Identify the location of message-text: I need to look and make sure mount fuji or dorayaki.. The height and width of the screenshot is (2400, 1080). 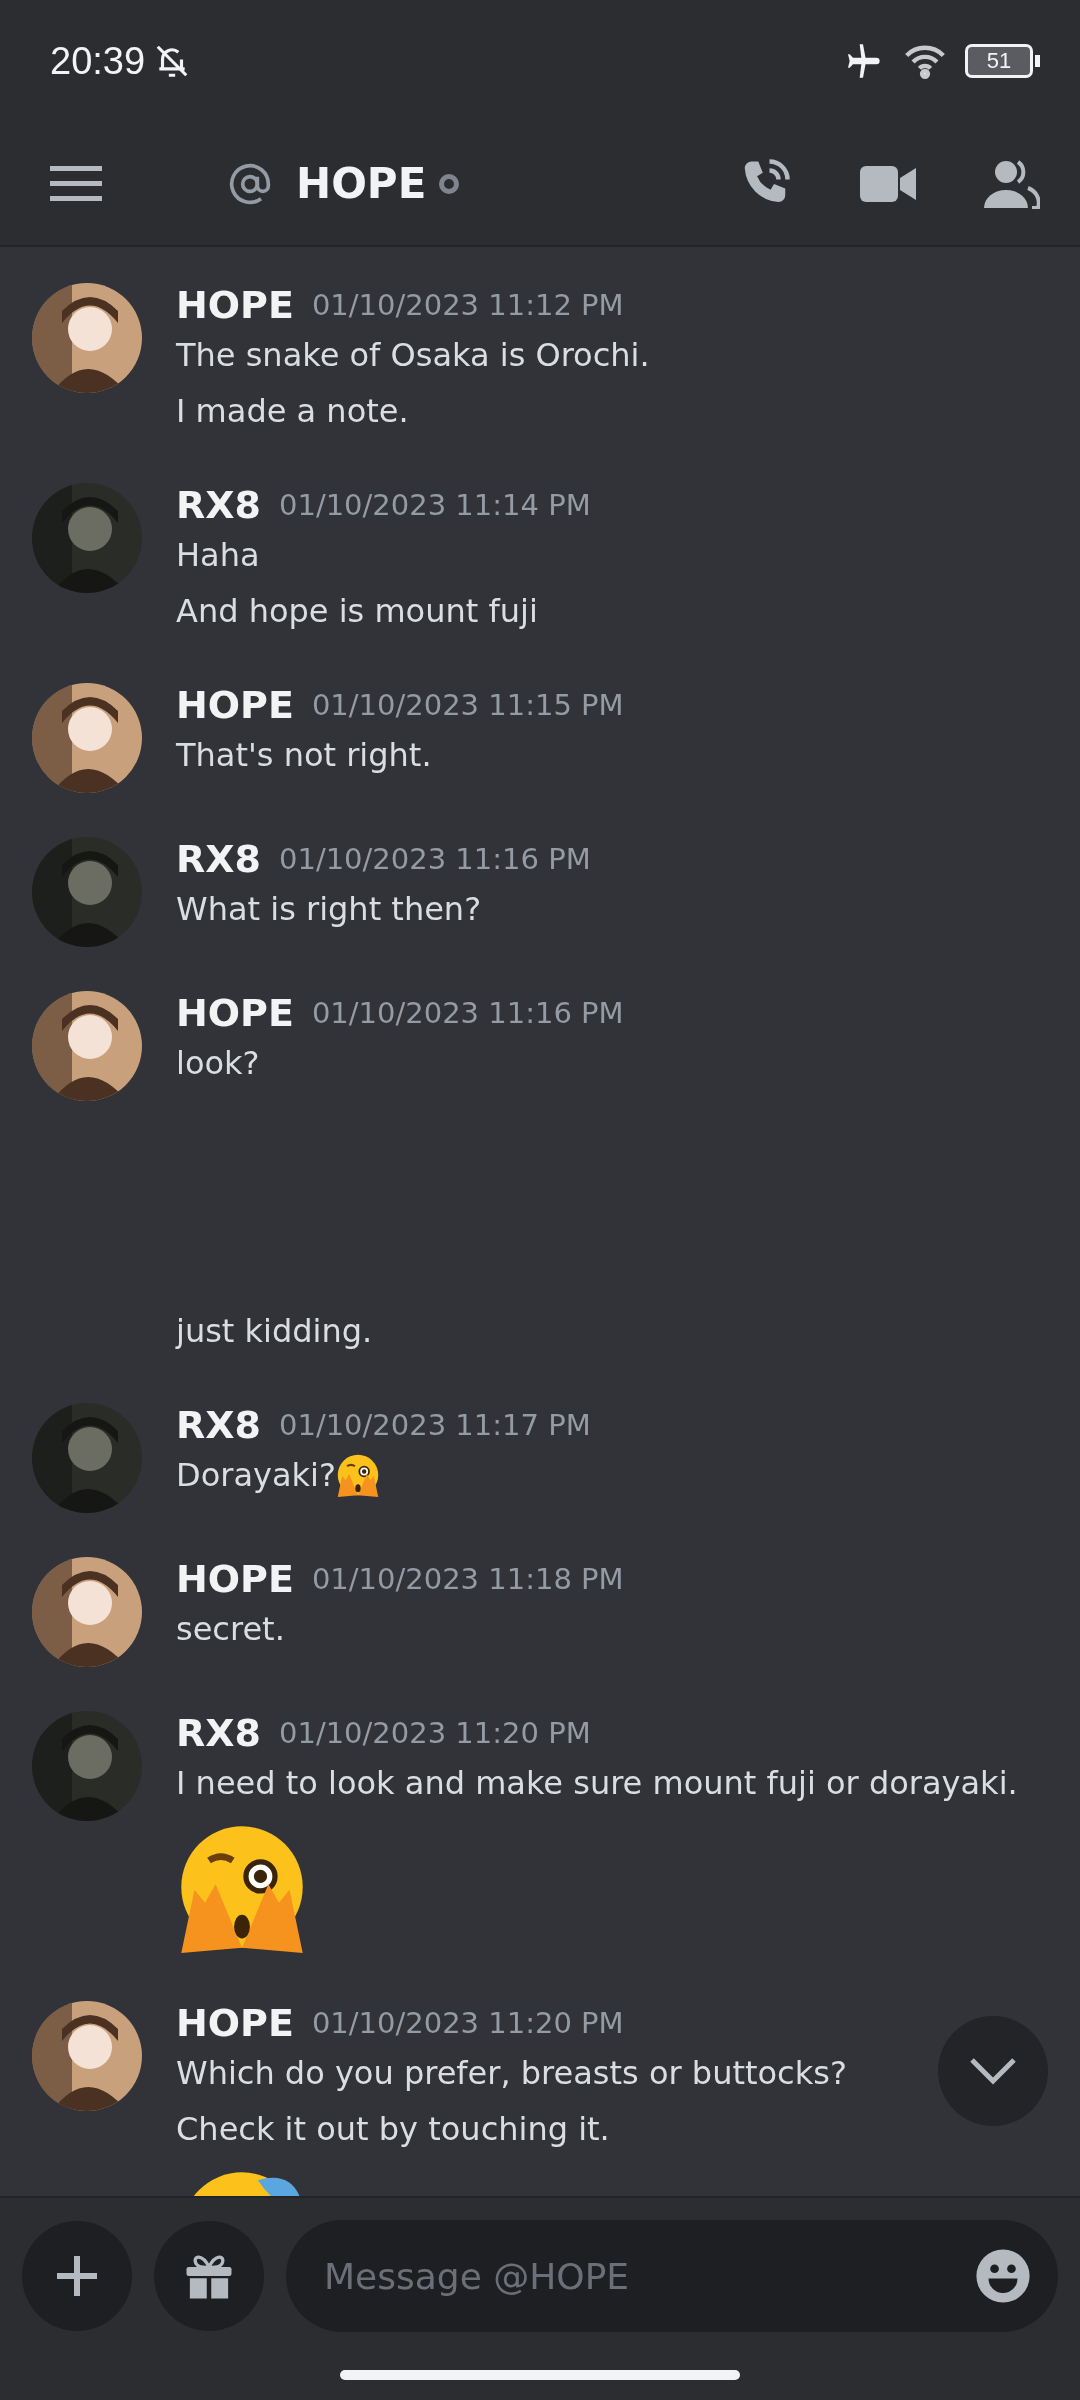
(597, 1783).